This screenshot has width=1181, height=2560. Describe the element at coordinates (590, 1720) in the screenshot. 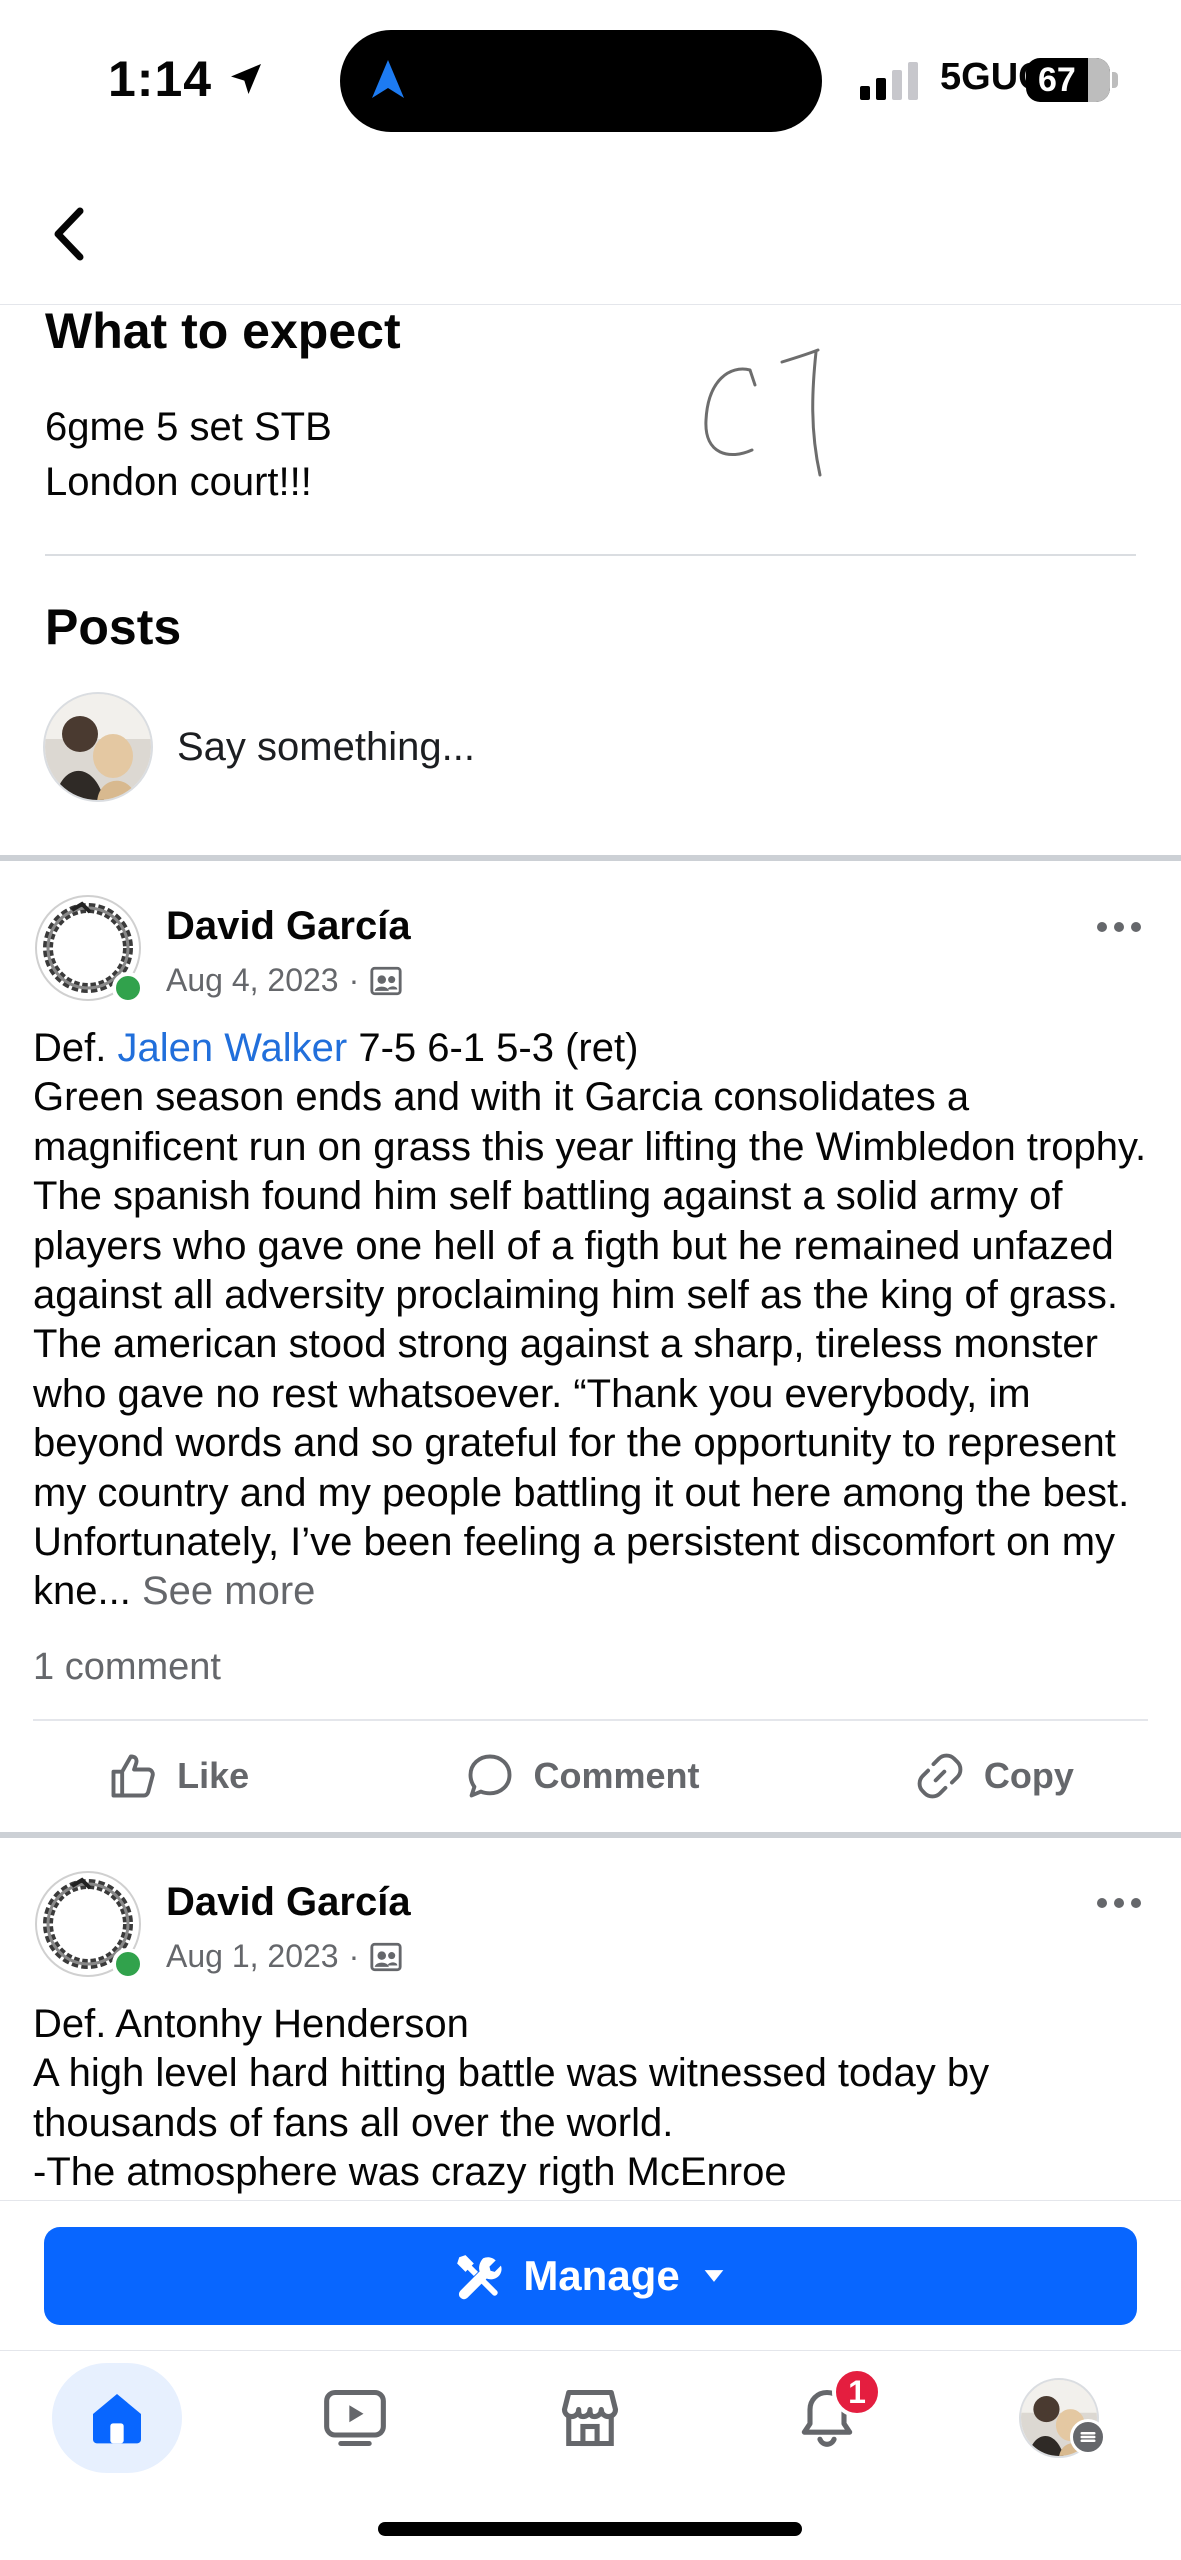

I see `action-divider` at that location.